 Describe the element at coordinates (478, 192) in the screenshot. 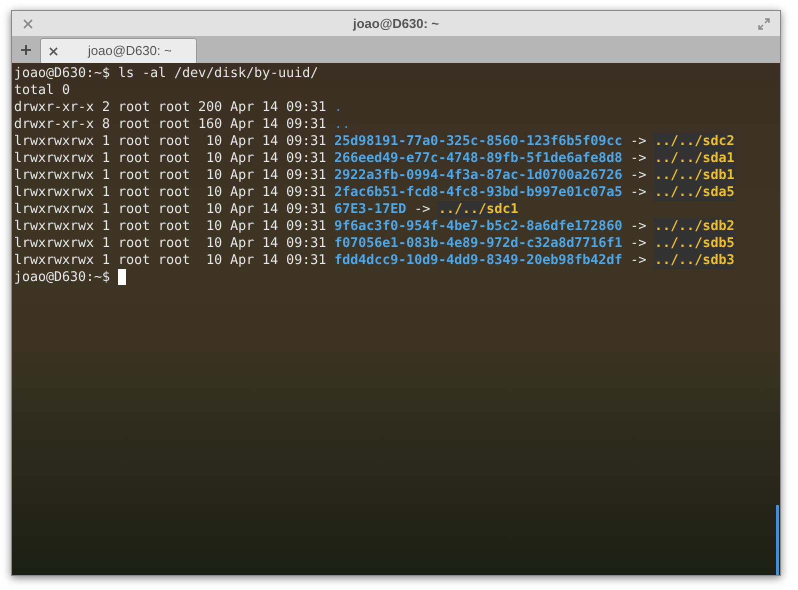

I see `symlink-name: 2fac6b51-fcd8-4fc8-93bd-b997e01c07a5` at that location.